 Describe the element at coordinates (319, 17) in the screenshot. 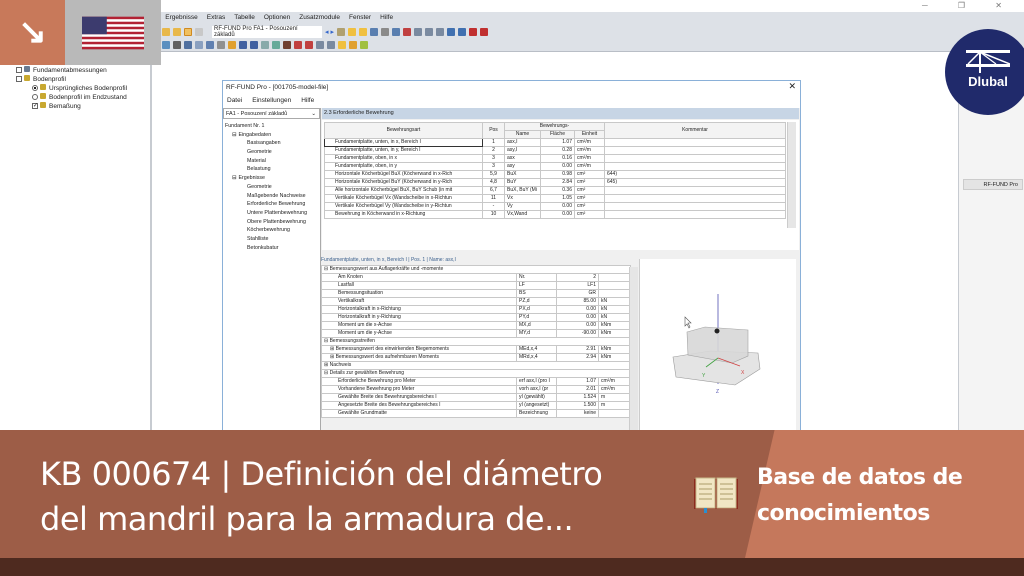

I see `menu-item: Zusatzmodule` at that location.